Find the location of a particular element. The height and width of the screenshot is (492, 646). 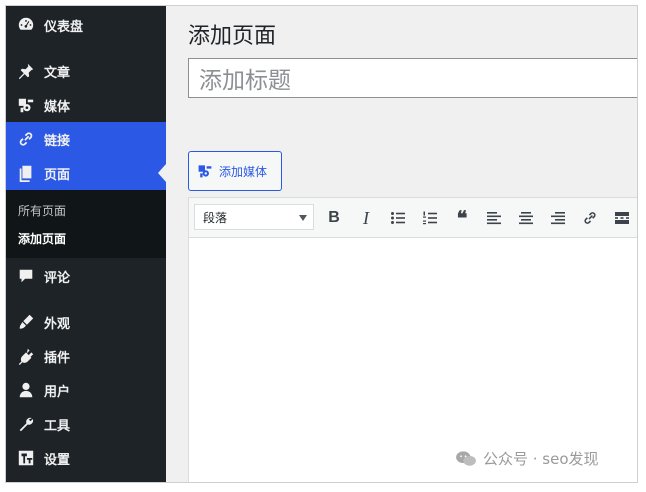

page-title: 添加页面 is located at coordinates (232, 36).